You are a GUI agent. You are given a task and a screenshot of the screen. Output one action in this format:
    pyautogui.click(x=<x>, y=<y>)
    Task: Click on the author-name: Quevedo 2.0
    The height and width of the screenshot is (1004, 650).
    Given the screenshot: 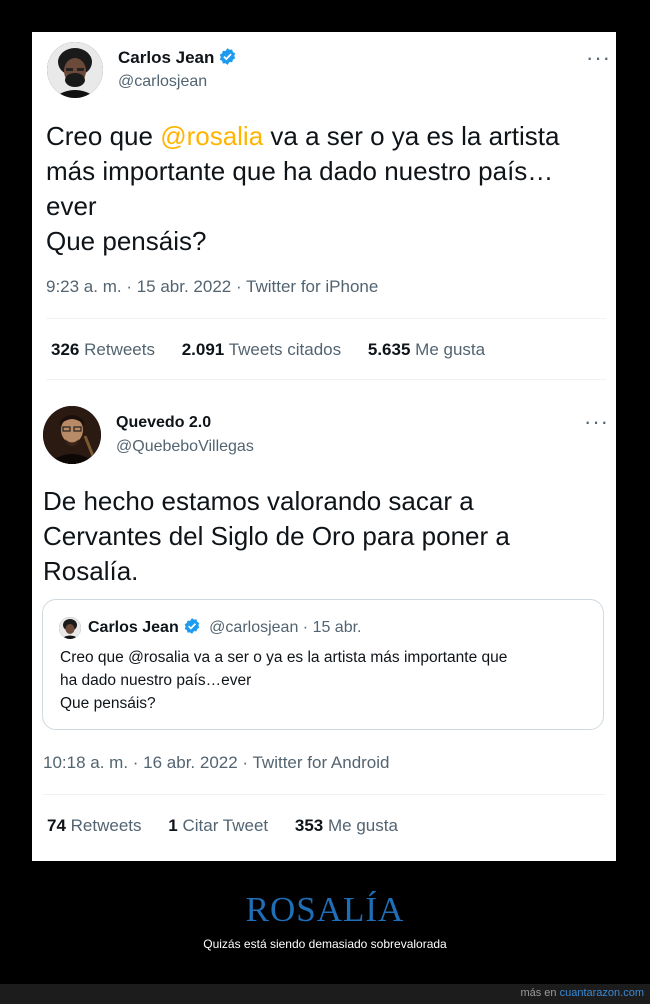 What is the action you would take?
    pyautogui.click(x=163, y=423)
    